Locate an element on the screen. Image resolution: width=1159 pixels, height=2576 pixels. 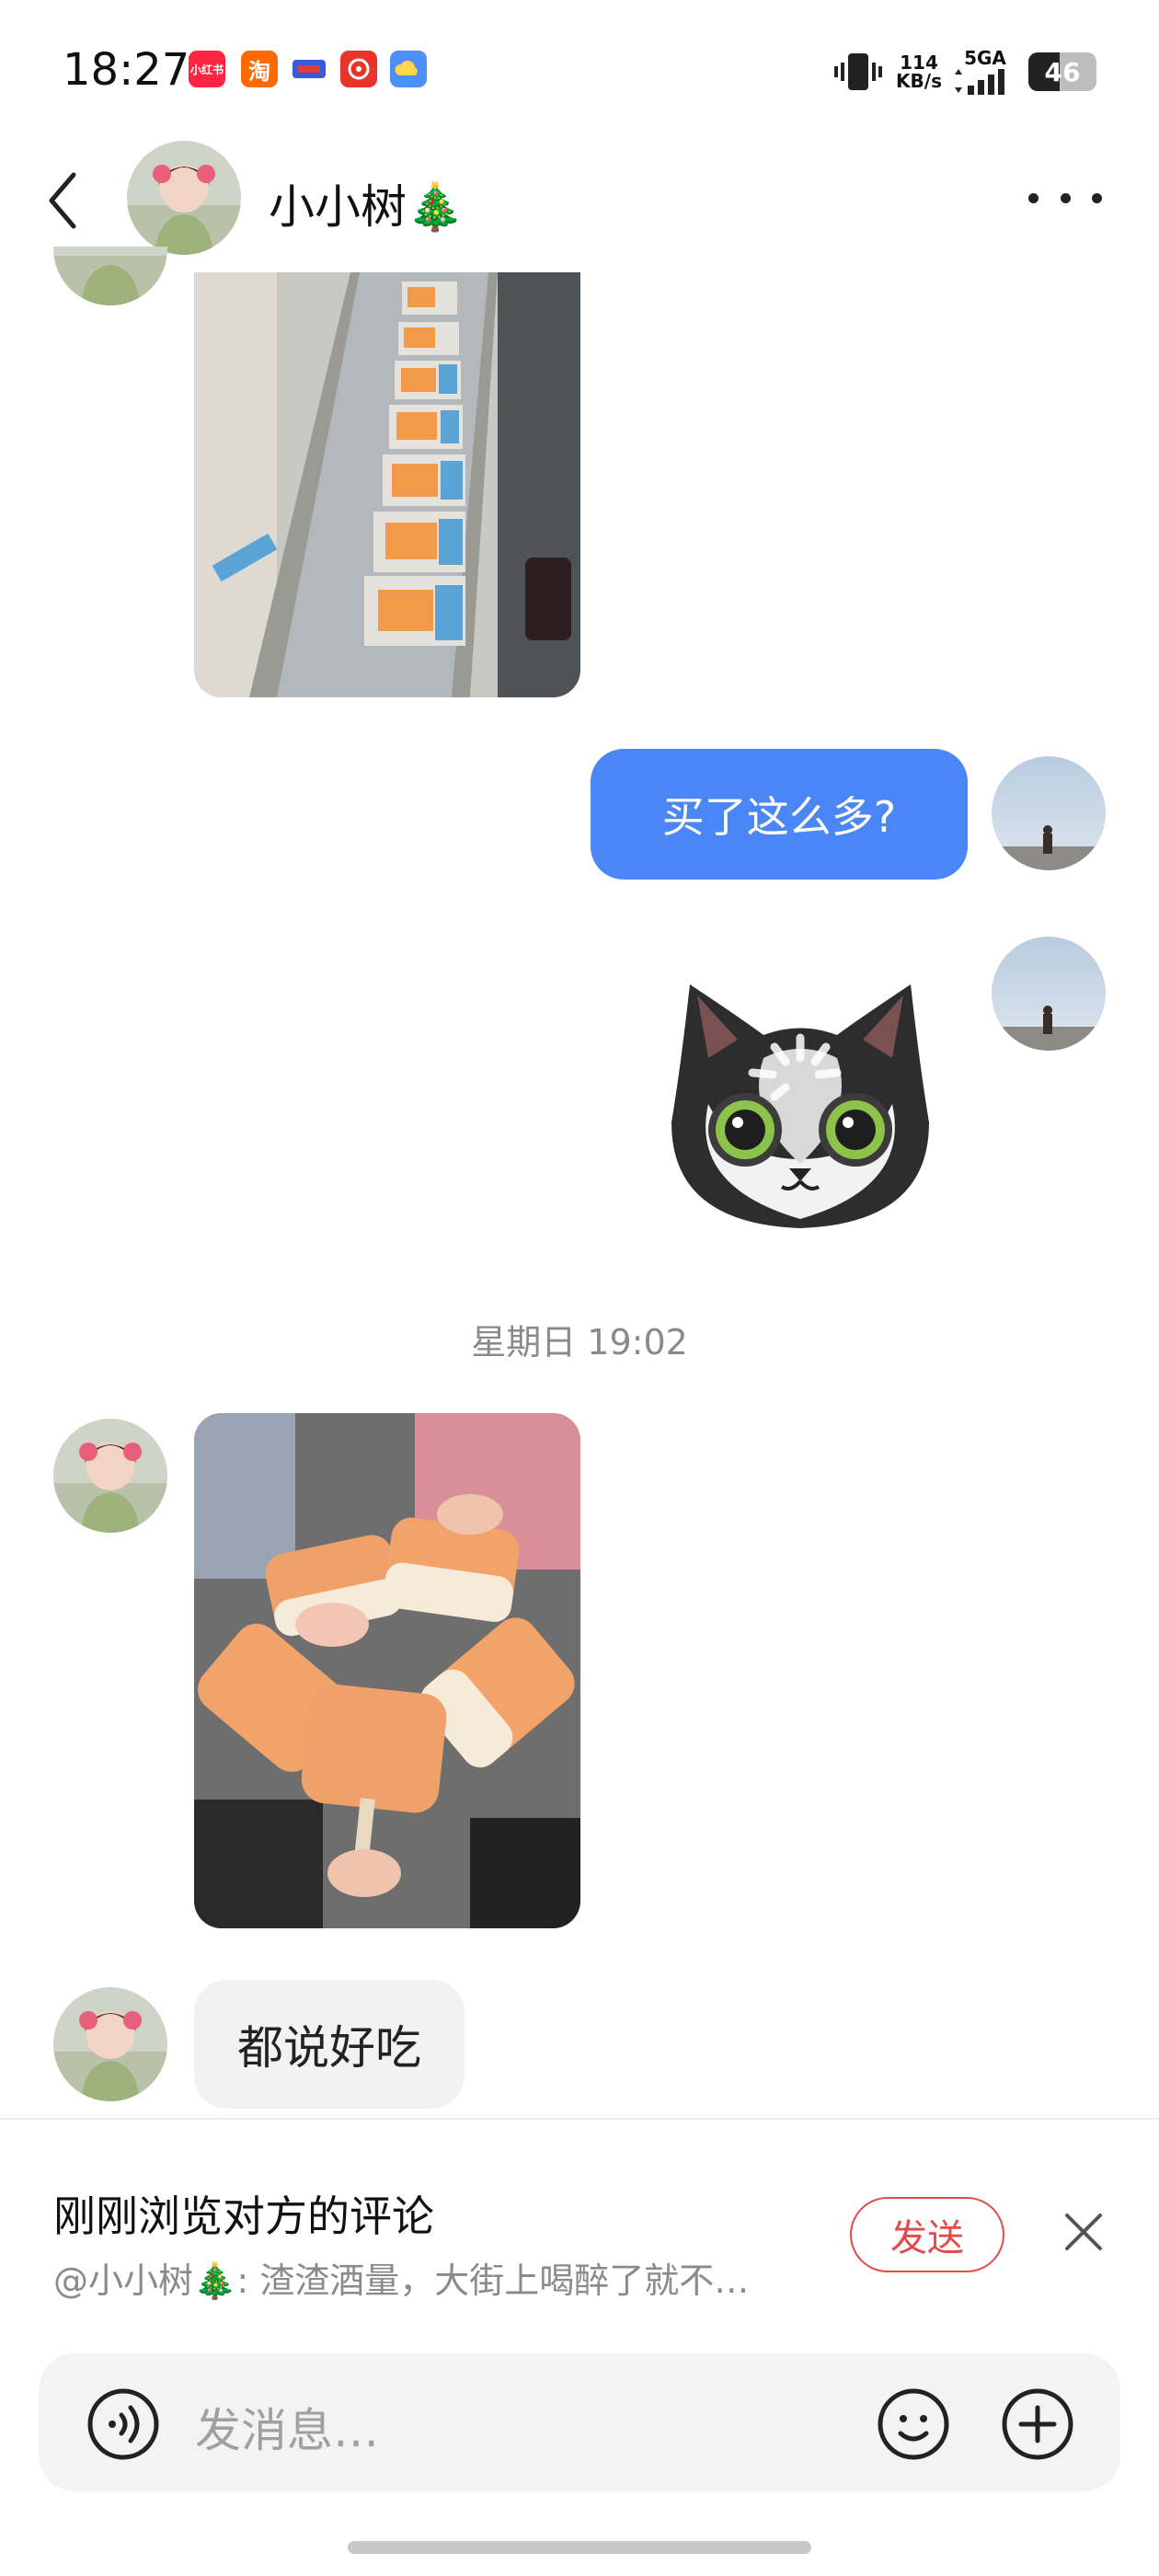
back-button is located at coordinates (71, 200).